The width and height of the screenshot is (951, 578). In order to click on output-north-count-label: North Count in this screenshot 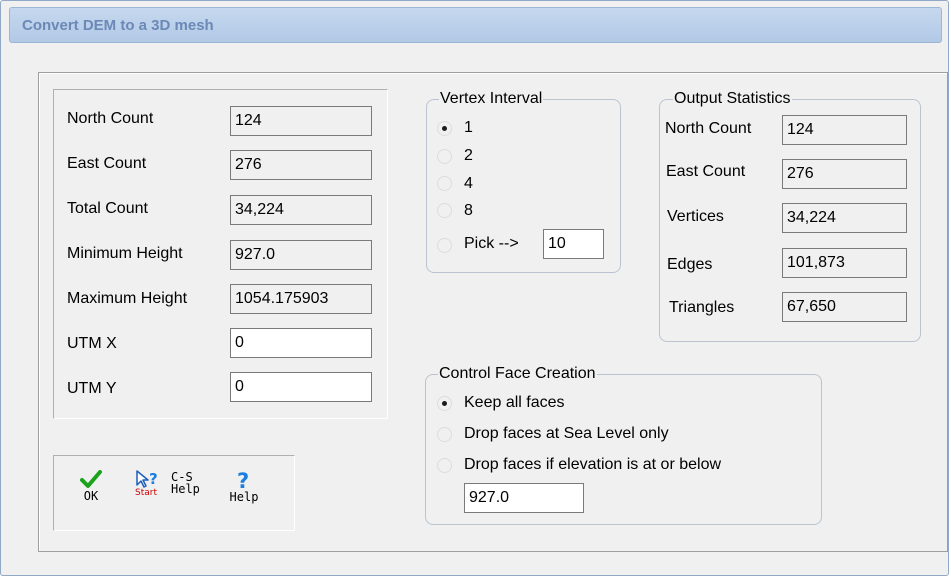, I will do `click(708, 128)`.